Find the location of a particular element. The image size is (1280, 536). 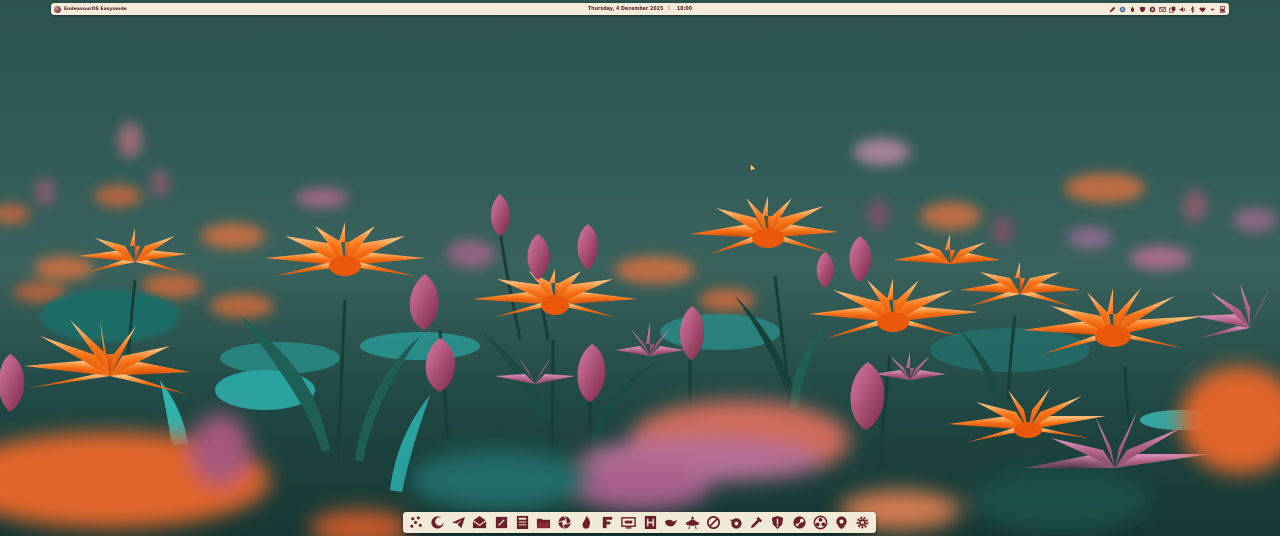

dock-item-launcher is located at coordinates (416, 523).